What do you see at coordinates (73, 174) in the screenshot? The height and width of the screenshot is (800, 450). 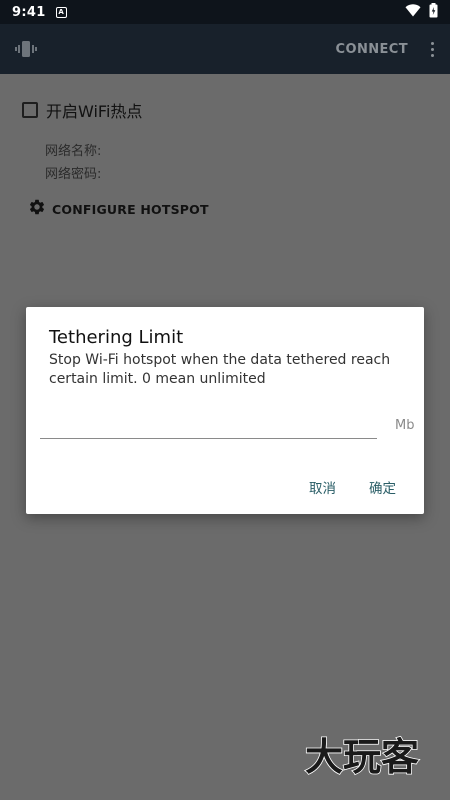 I see `network-password-label: 网络密码:` at bounding box center [73, 174].